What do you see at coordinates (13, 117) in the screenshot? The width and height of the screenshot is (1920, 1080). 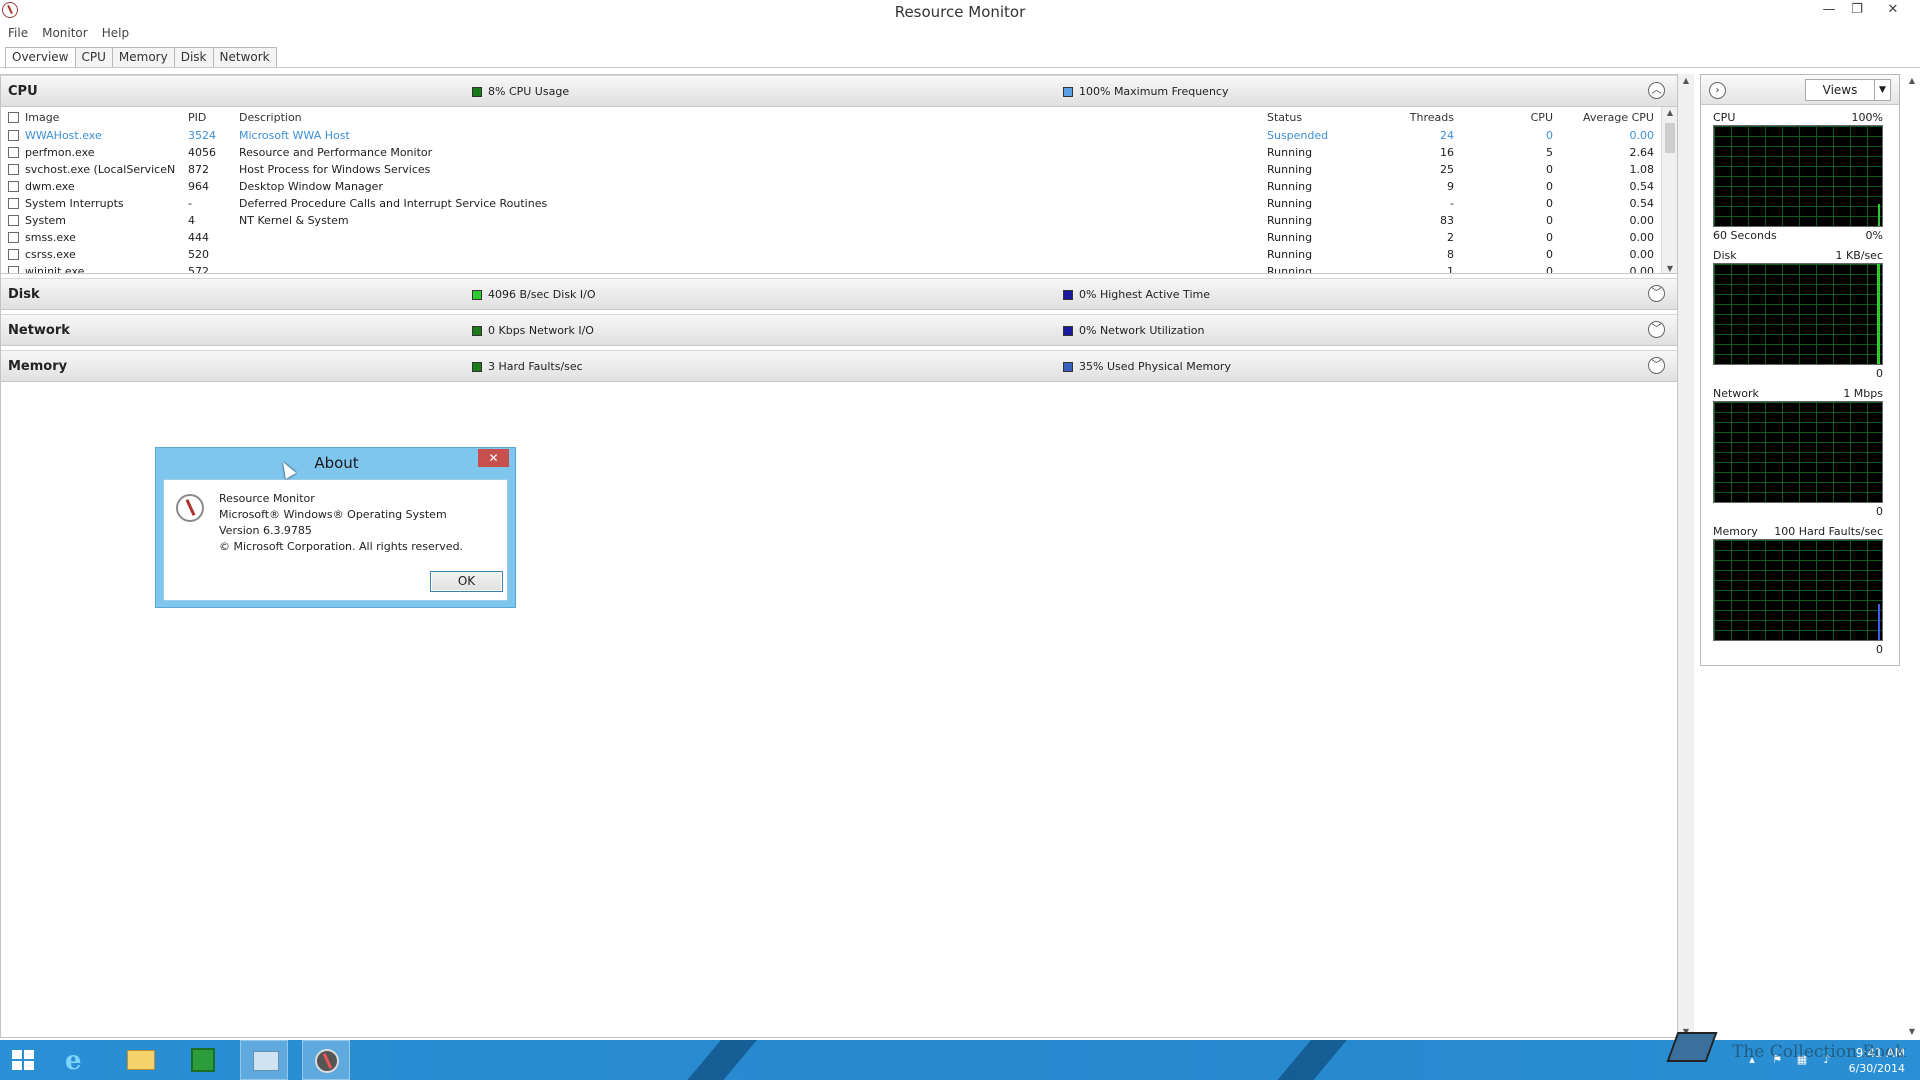 I see `select-all-checkbox` at bounding box center [13, 117].